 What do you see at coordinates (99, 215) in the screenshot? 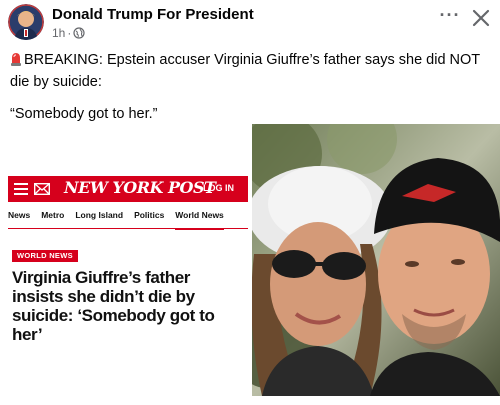
I see `nyp-nav-item: Long Island` at bounding box center [99, 215].